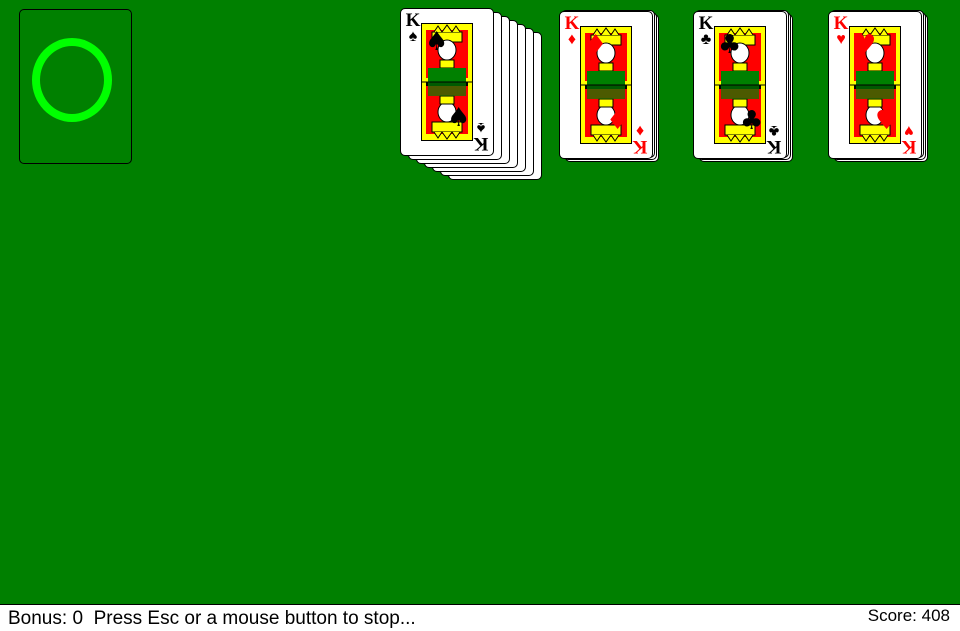 The width and height of the screenshot is (960, 631). I want to click on card-corner-bottom: K ♥, so click(909, 139).